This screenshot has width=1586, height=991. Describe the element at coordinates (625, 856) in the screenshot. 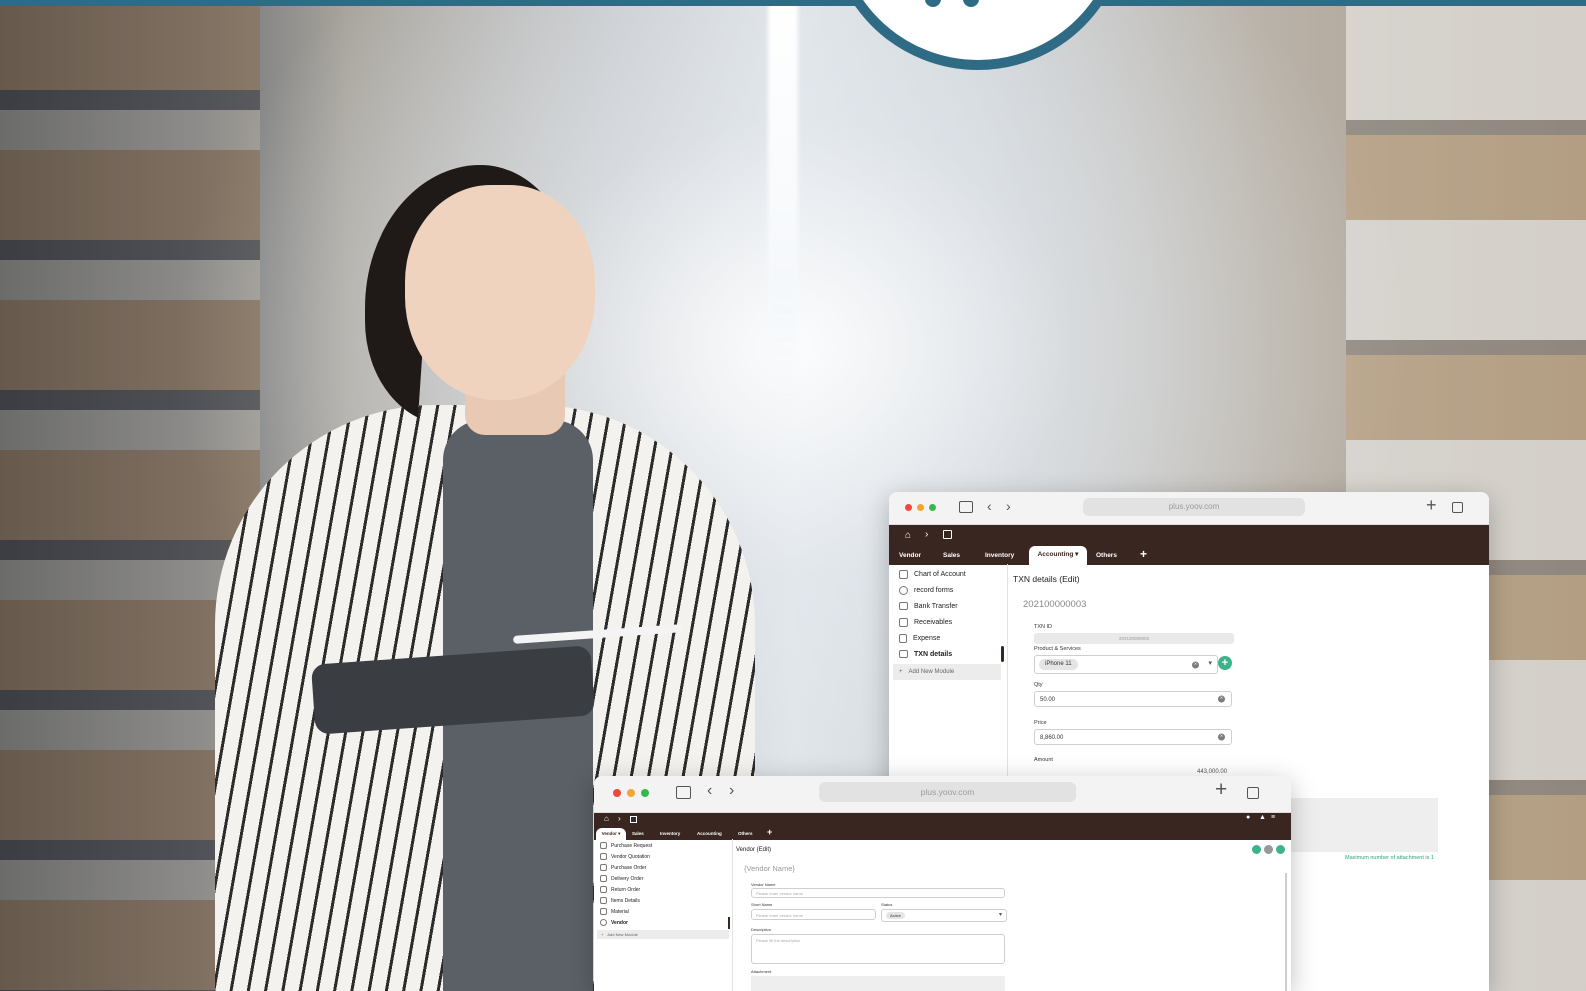

I see `sidebar-item-vendor-quotation: Vendor Quotation` at that location.